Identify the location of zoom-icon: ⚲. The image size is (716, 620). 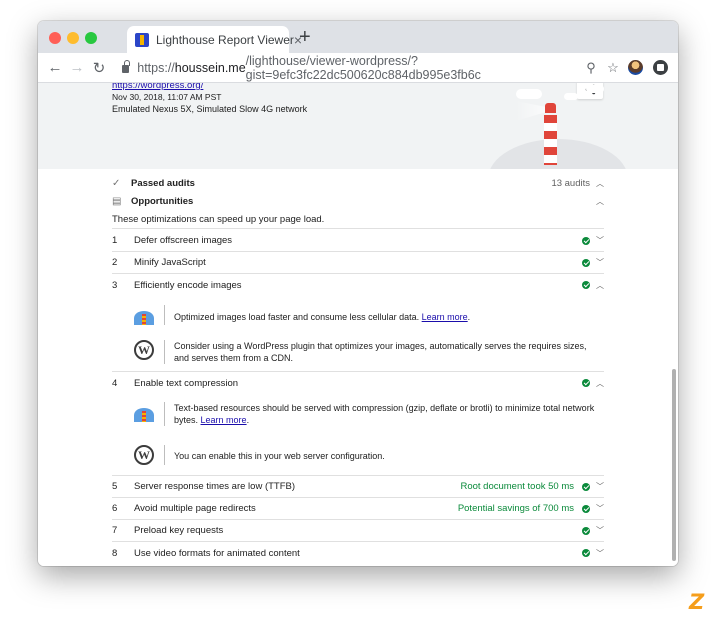
(591, 68).